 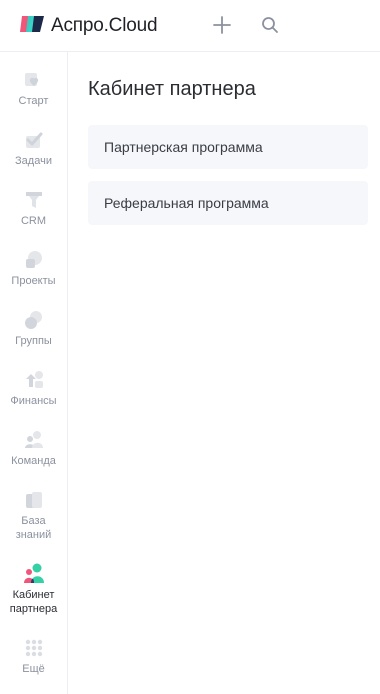 I want to click on sidebar-item-crm: CRM, so click(x=33, y=208).